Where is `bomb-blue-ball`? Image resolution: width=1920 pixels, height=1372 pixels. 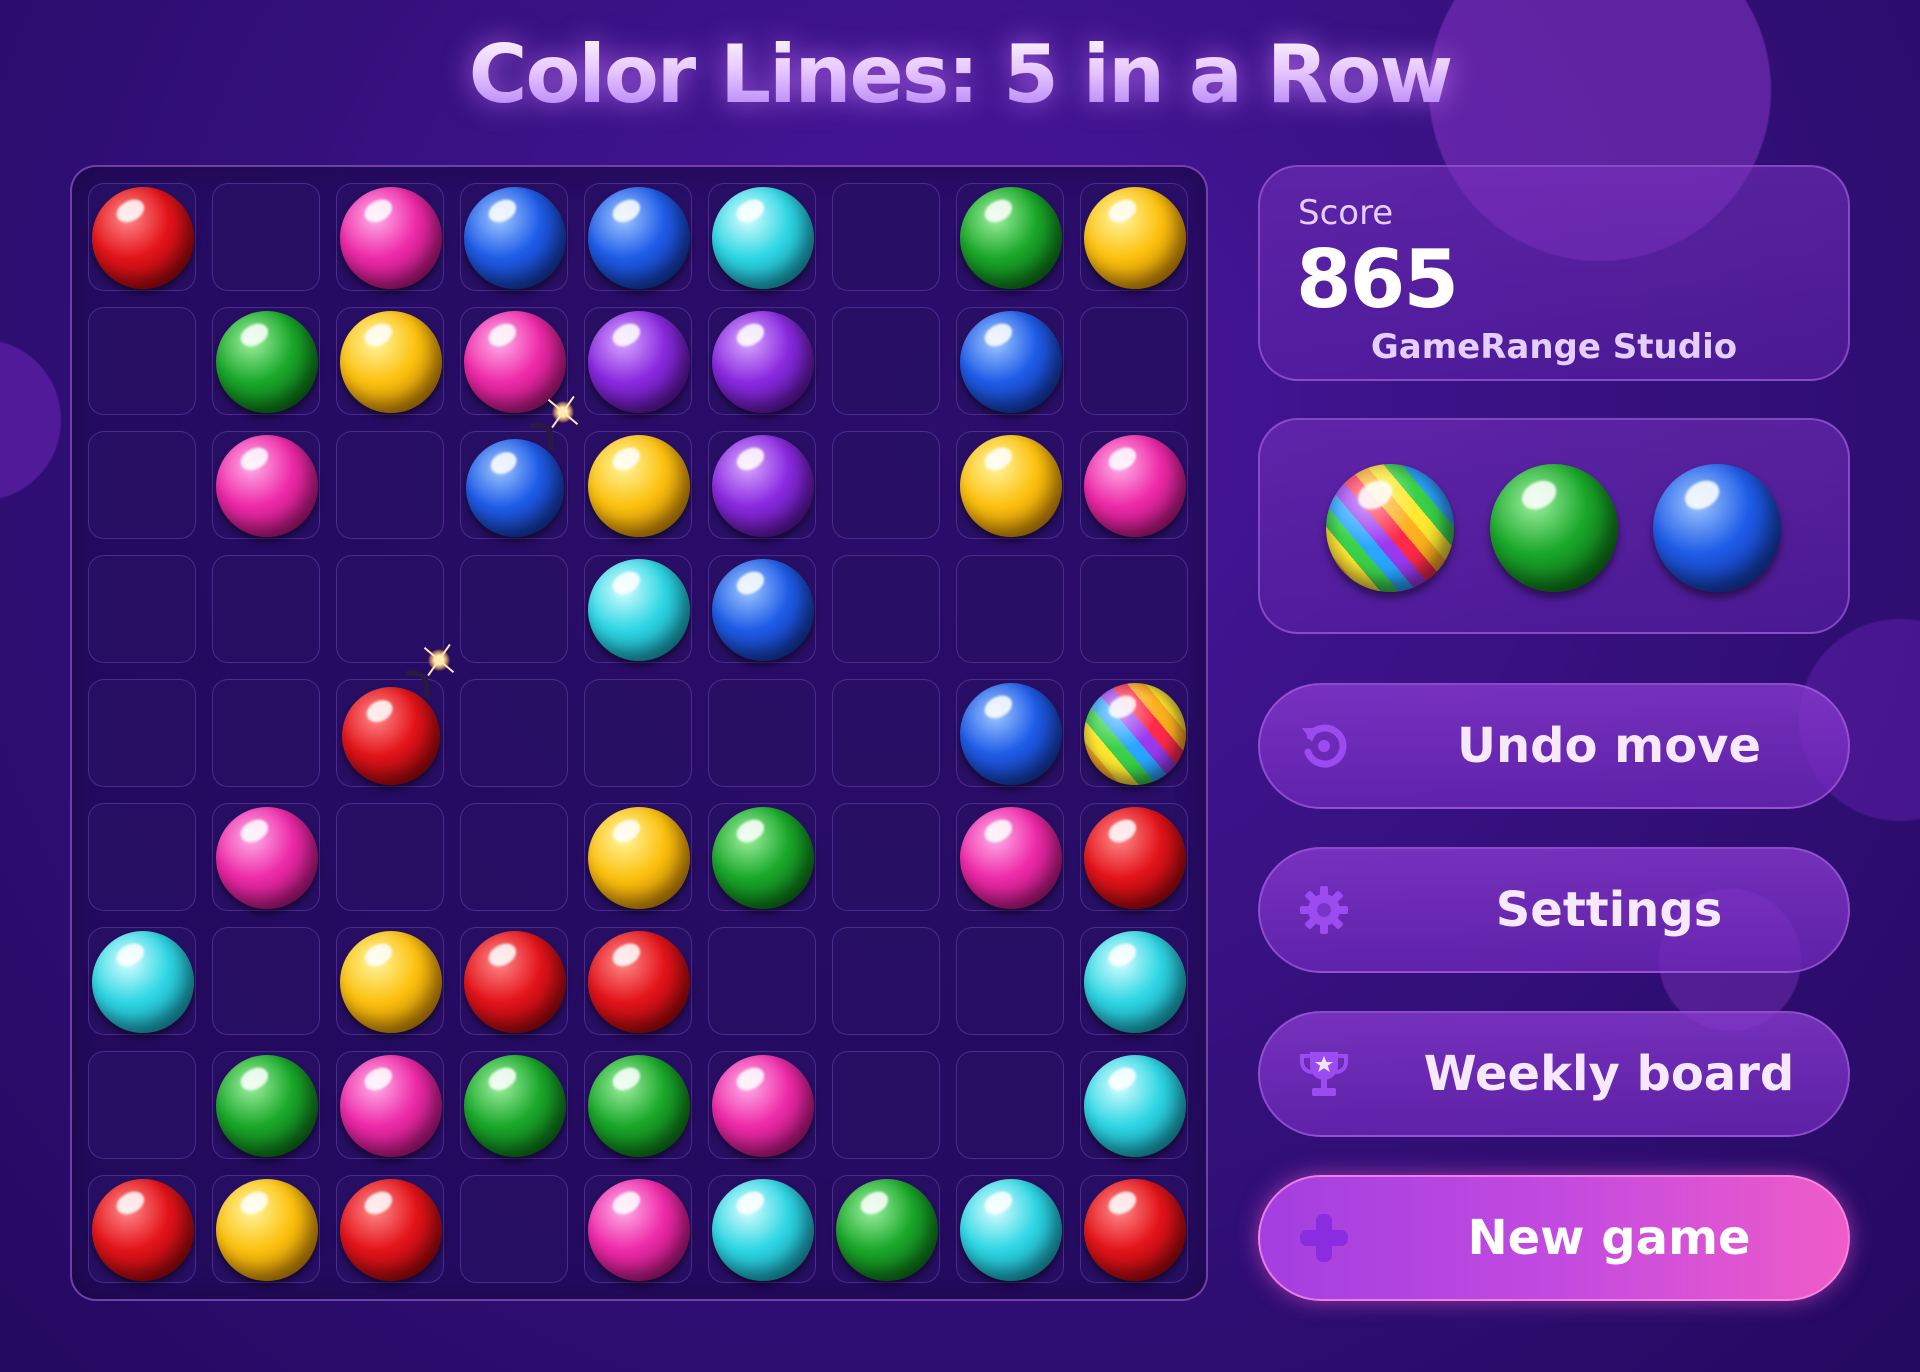
bomb-blue-ball is located at coordinates (520, 469).